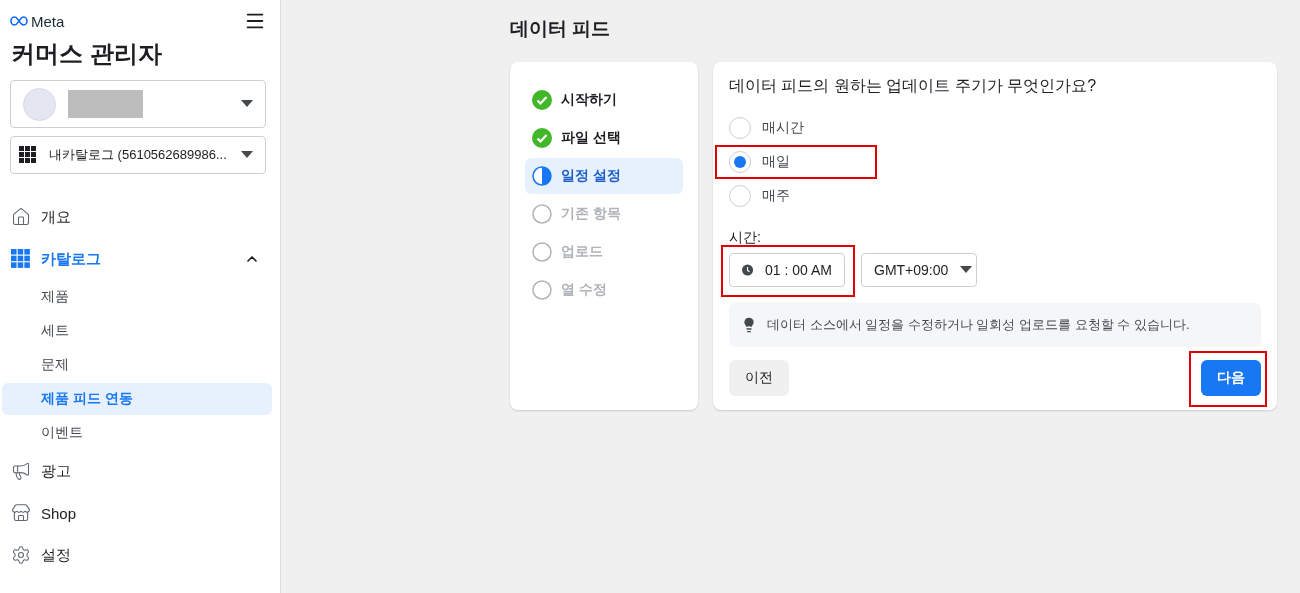 Image resolution: width=1300 pixels, height=593 pixels. I want to click on next-button: 다음, so click(1231, 378).